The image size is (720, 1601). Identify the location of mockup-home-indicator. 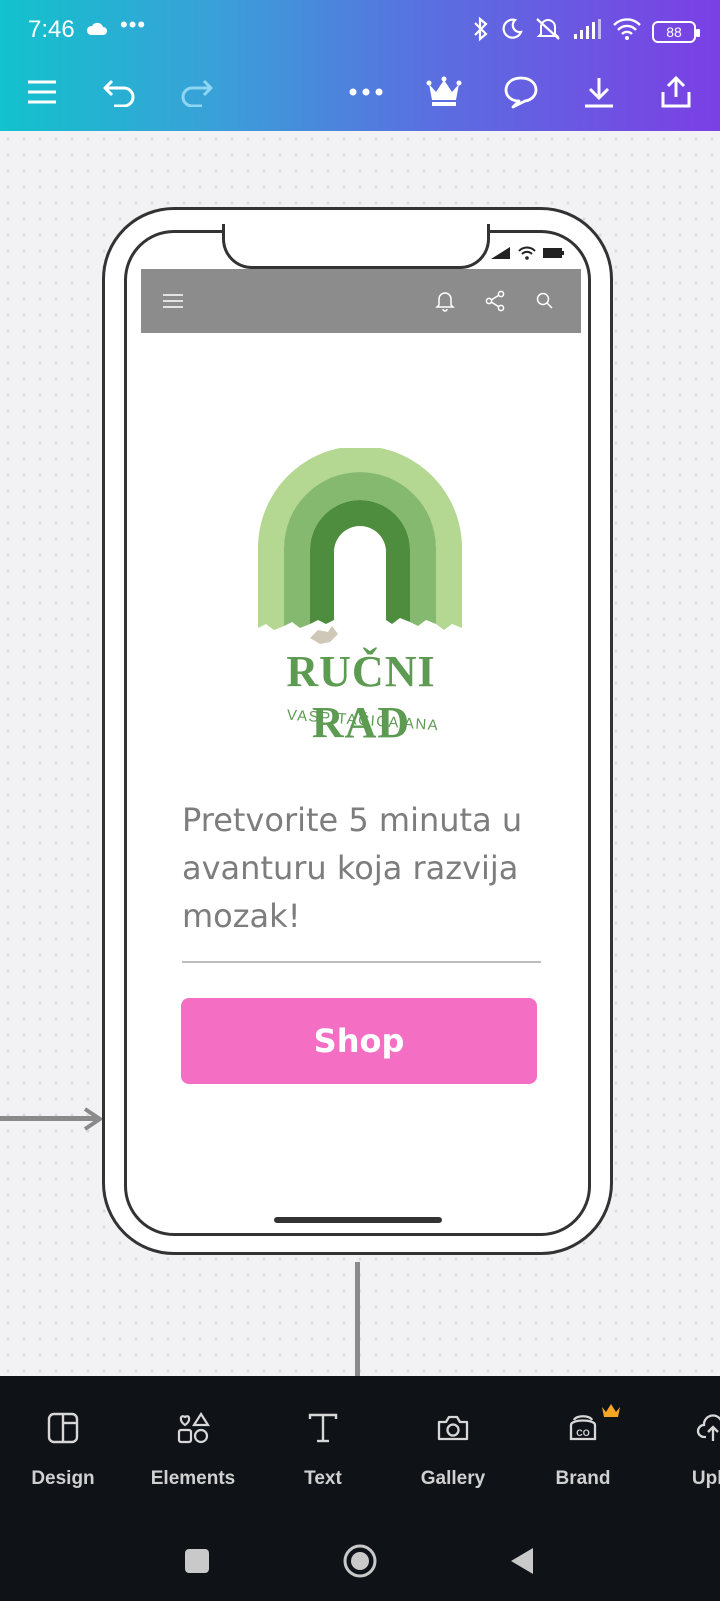
(358, 1220).